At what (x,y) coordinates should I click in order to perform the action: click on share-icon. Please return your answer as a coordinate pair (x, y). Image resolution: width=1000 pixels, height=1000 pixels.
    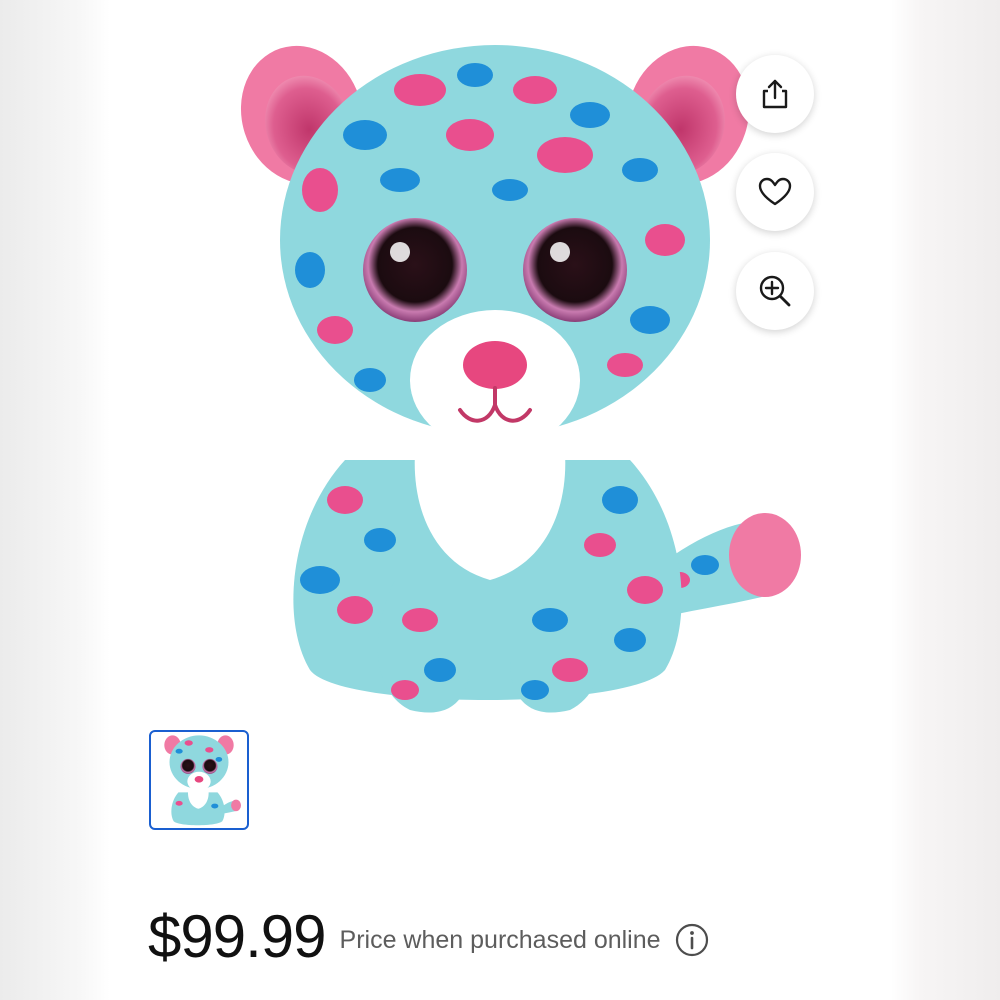
    Looking at the image, I should click on (775, 94).